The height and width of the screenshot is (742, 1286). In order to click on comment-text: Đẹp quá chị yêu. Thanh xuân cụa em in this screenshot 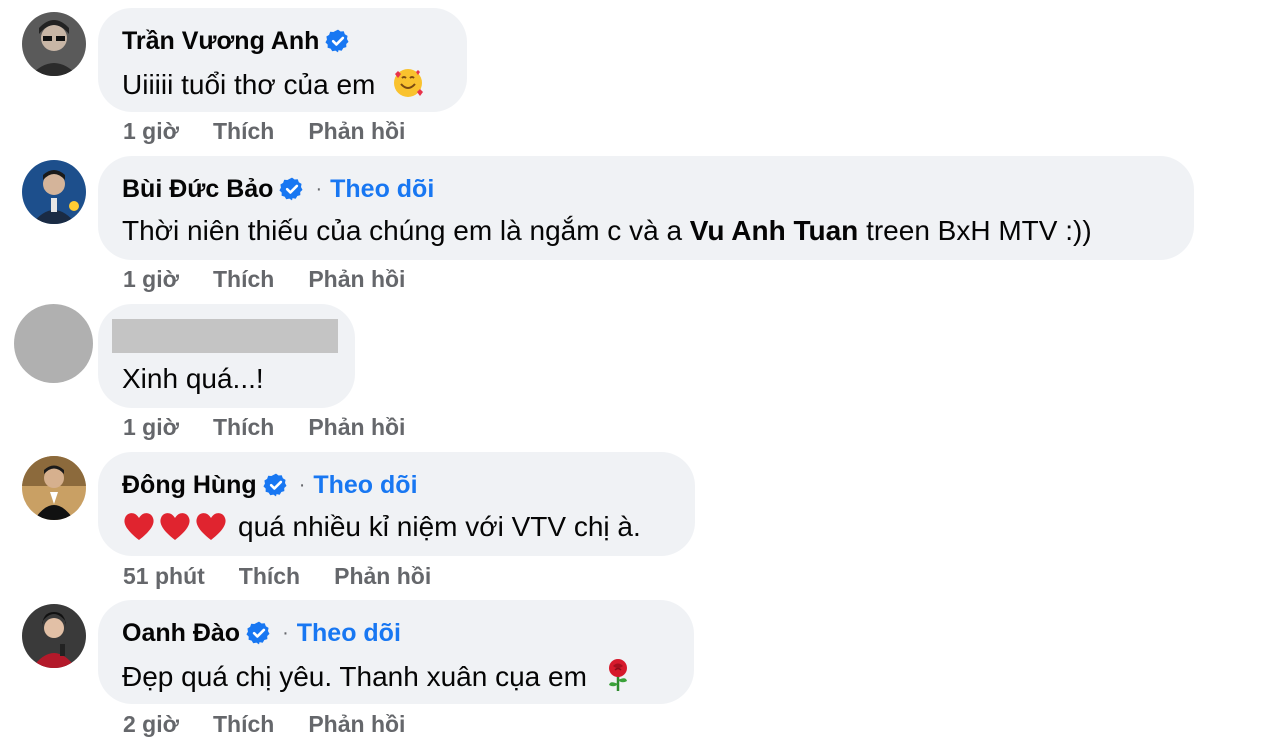, I will do `click(354, 676)`.